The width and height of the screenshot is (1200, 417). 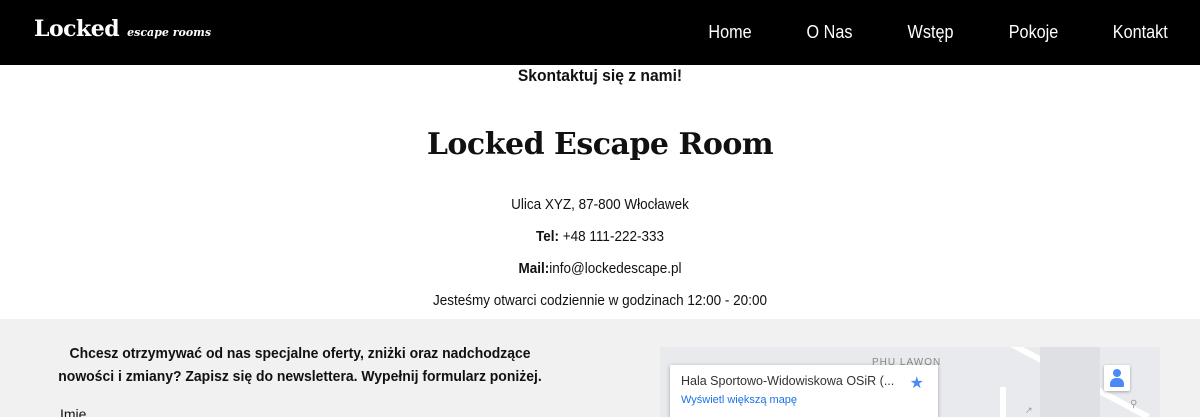 I want to click on logo-main-text: Locked, so click(x=77, y=29).